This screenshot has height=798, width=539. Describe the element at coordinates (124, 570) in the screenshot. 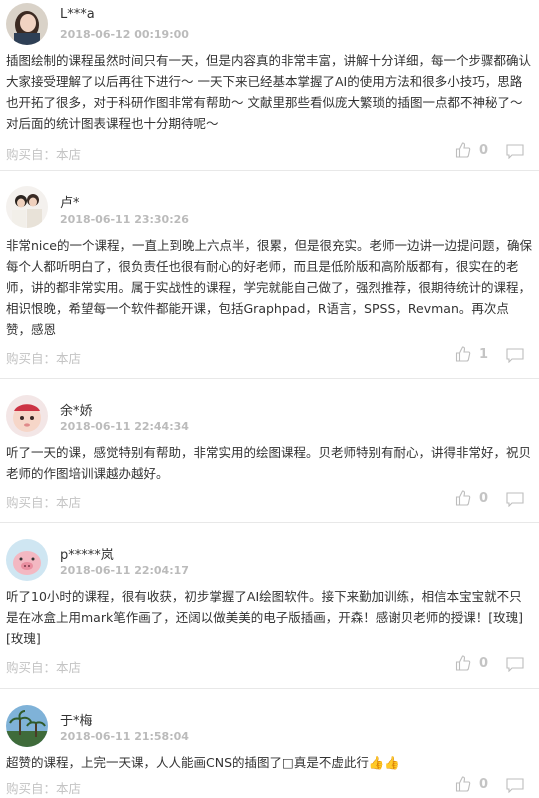

I see `review-date: 2018-06-11 22:04:17` at that location.